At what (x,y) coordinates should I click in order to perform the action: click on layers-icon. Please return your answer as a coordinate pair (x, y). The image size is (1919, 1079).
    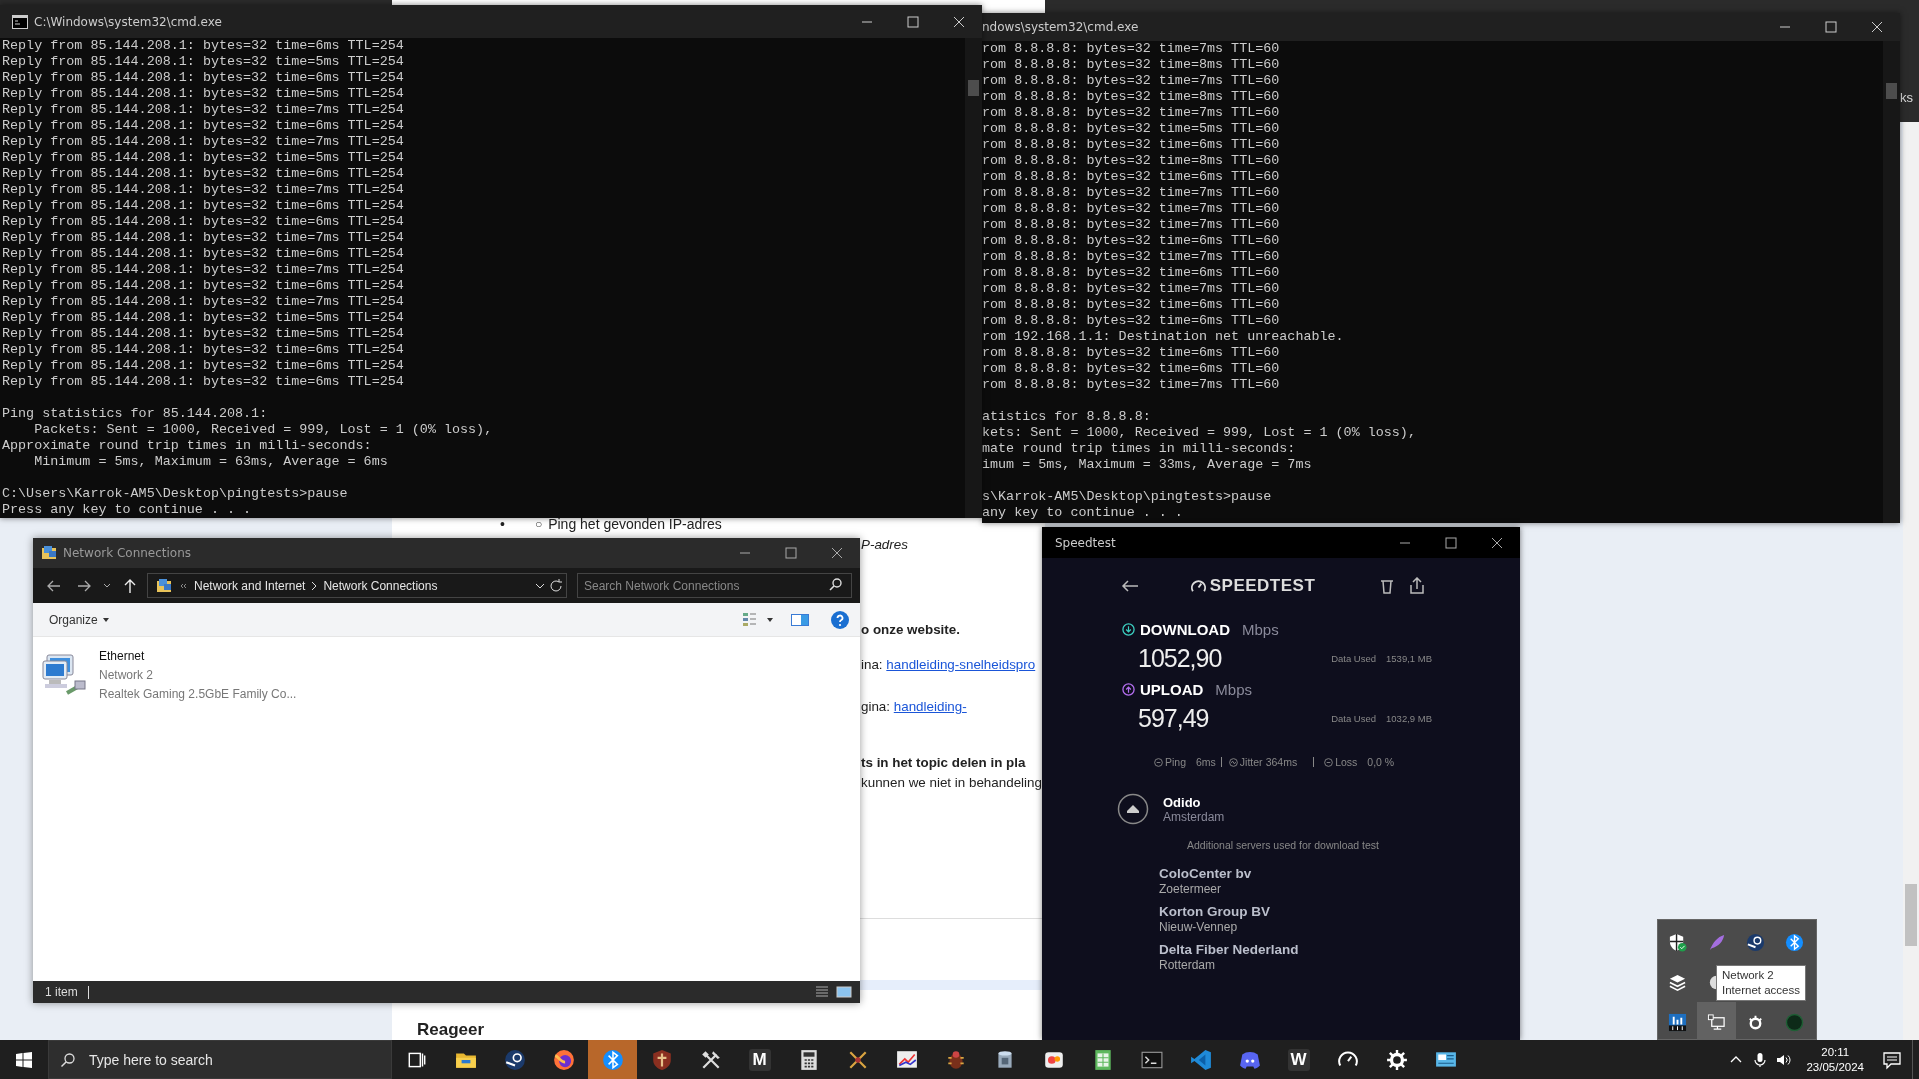
    Looking at the image, I should click on (1677, 982).